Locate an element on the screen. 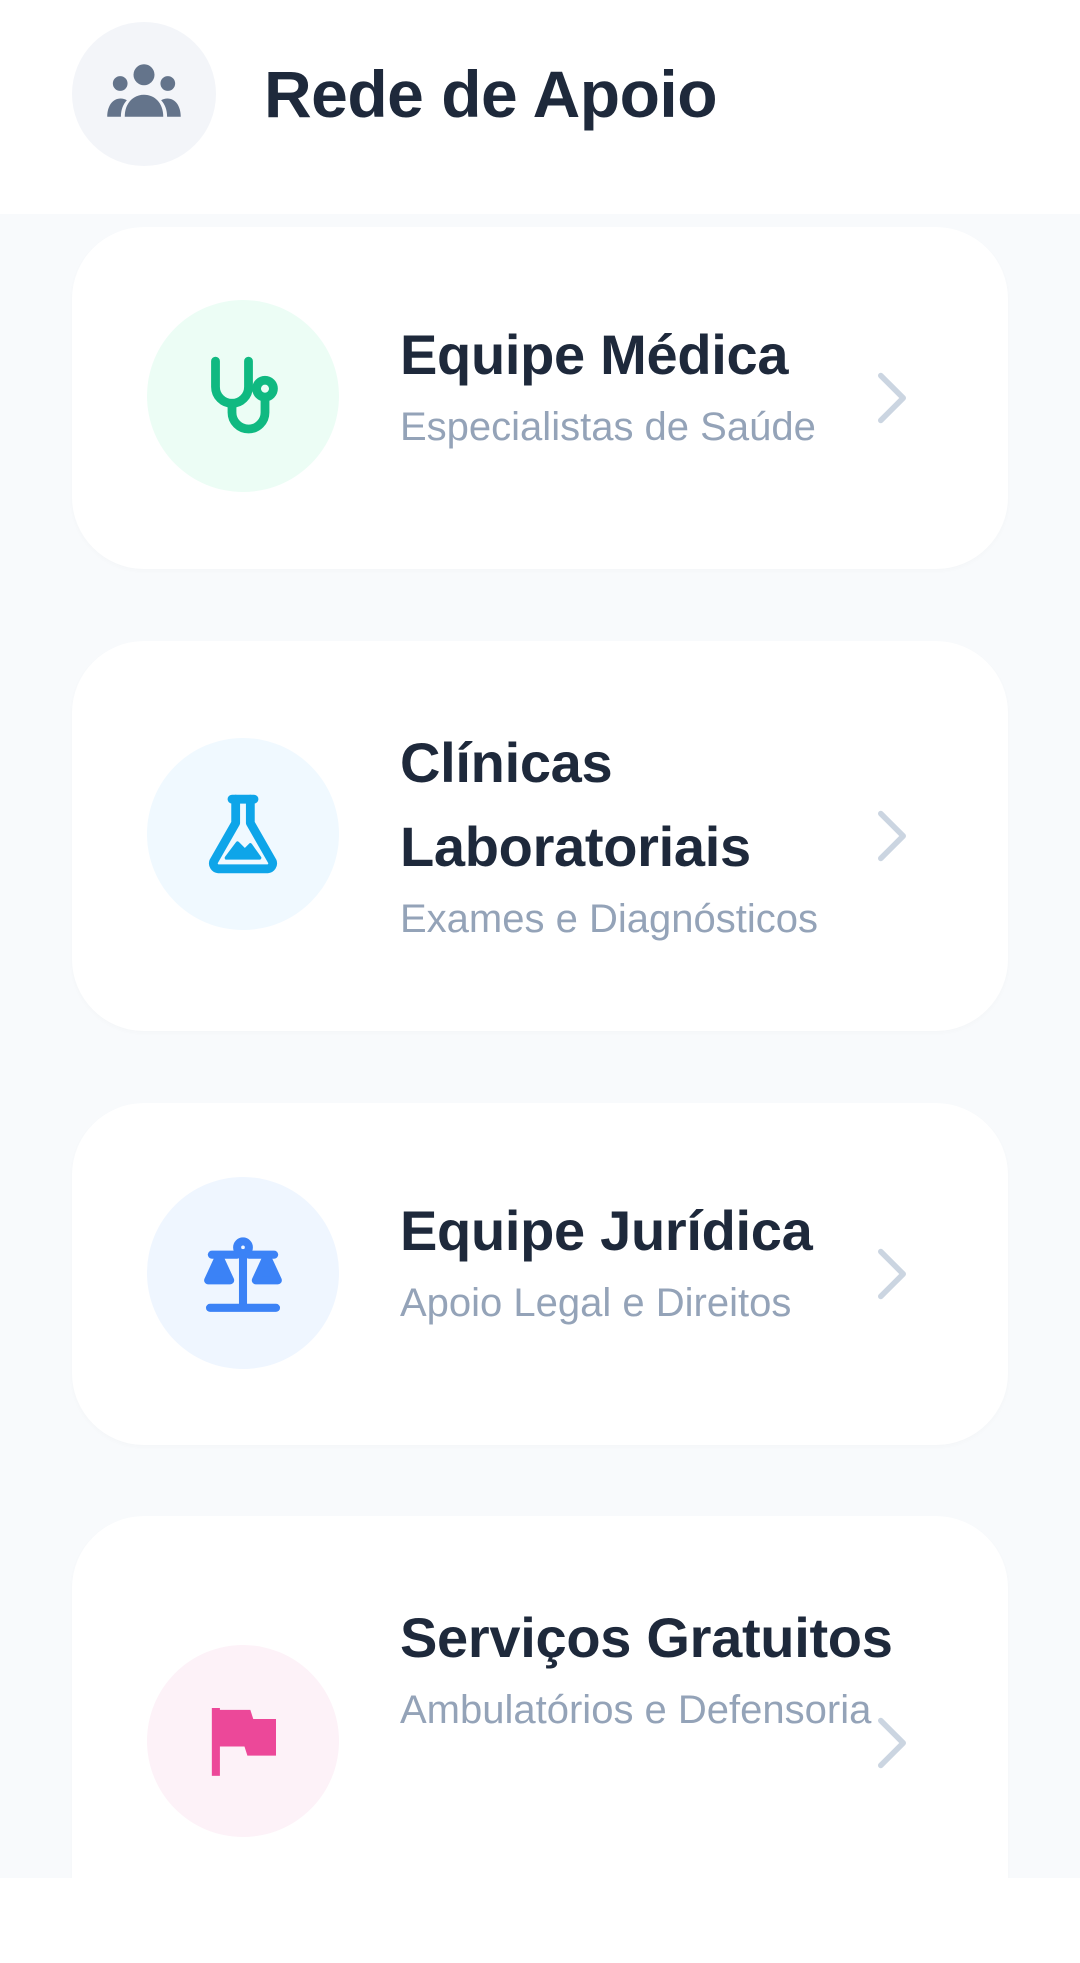 The height and width of the screenshot is (1963, 1080). card-subtitle: Apoio Legal e Direitos is located at coordinates (596, 1303).